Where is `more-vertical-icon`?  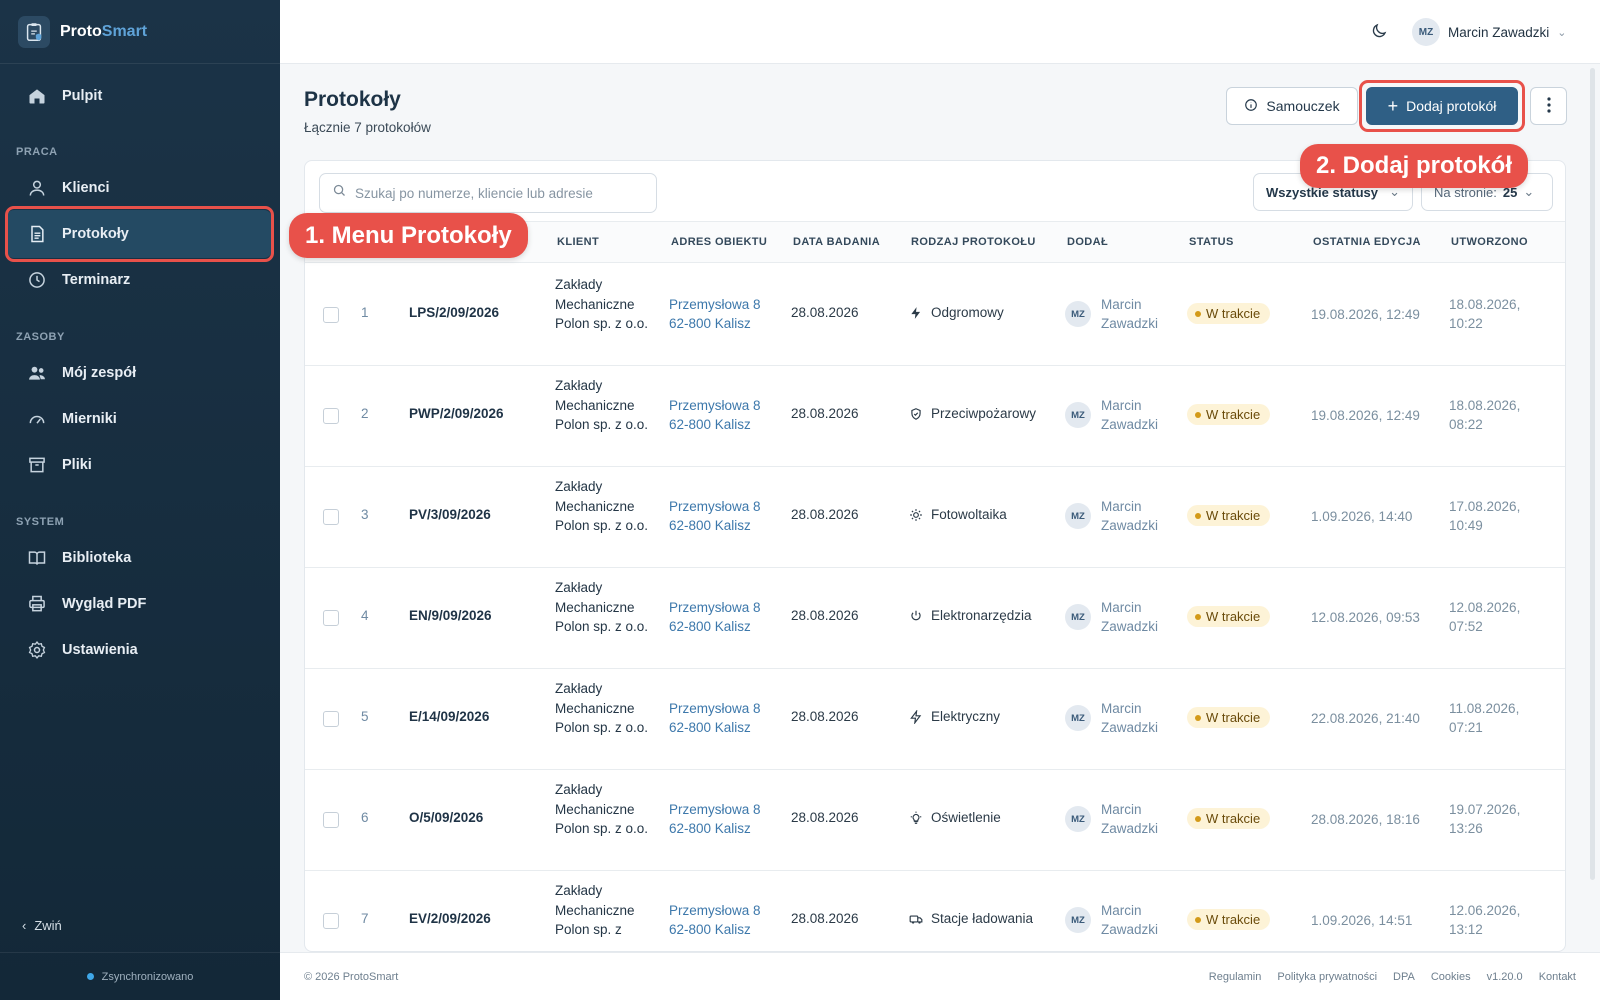
more-vertical-icon is located at coordinates (1548, 106).